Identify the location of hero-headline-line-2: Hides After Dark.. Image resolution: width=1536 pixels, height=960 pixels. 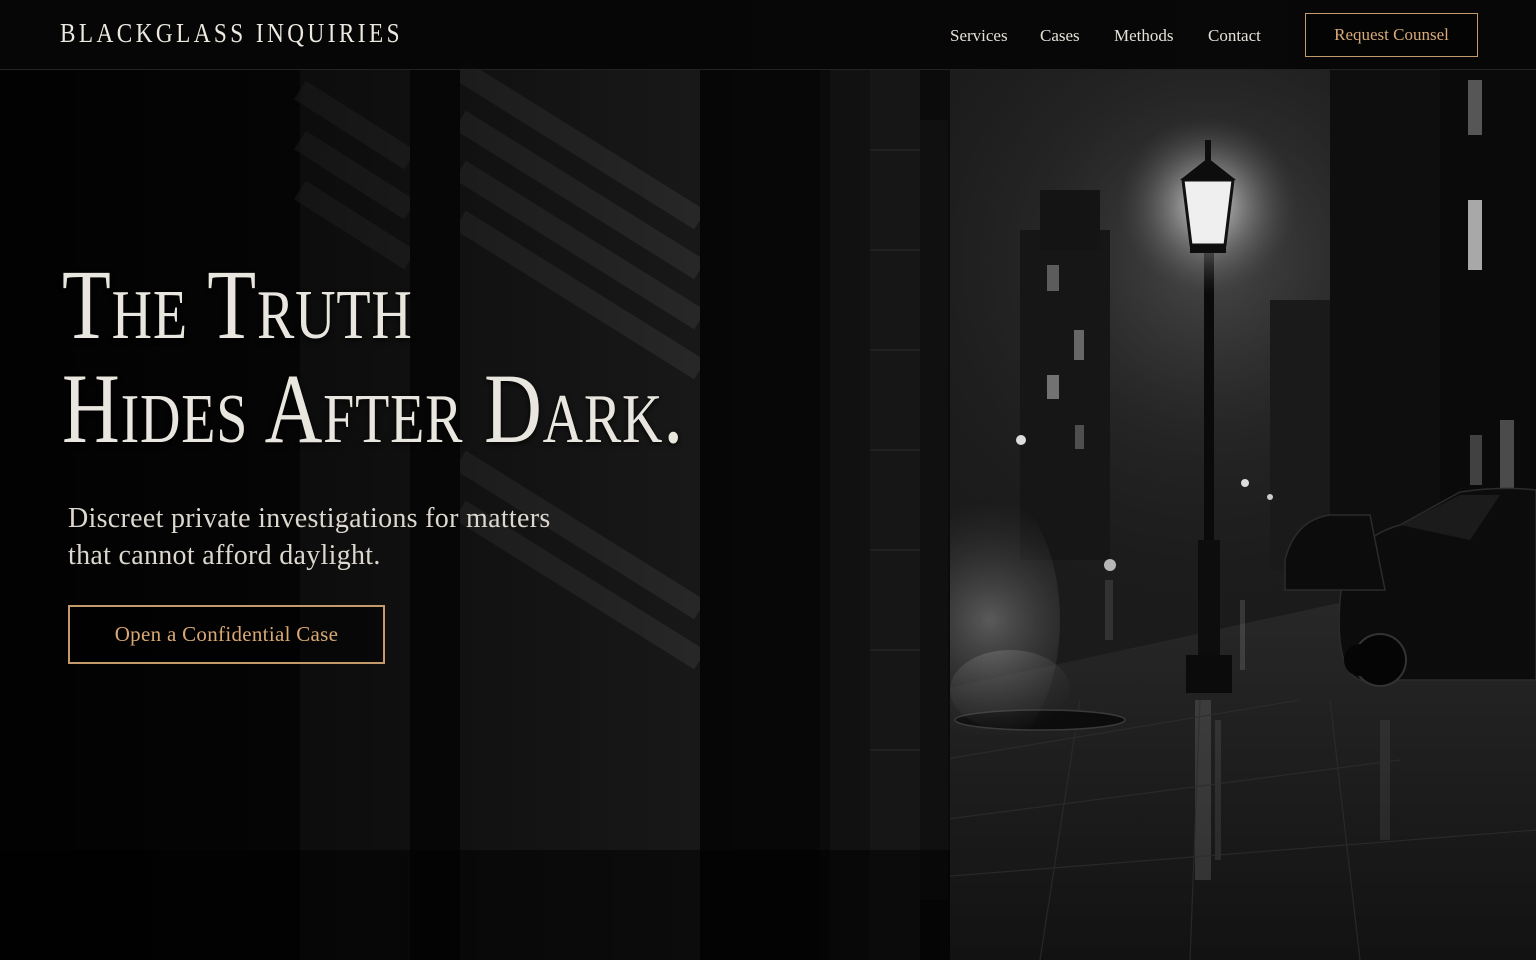
(373, 408).